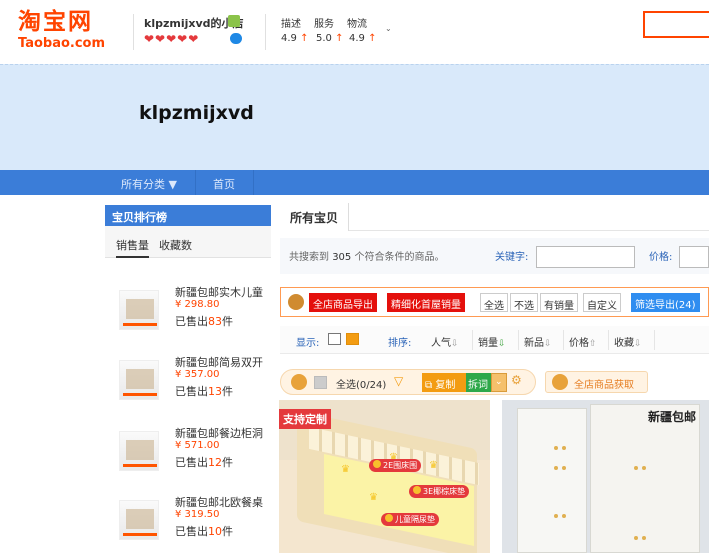 Image resolution: width=709 pixels, height=558 pixels. I want to click on display-label: 显示:, so click(308, 343).